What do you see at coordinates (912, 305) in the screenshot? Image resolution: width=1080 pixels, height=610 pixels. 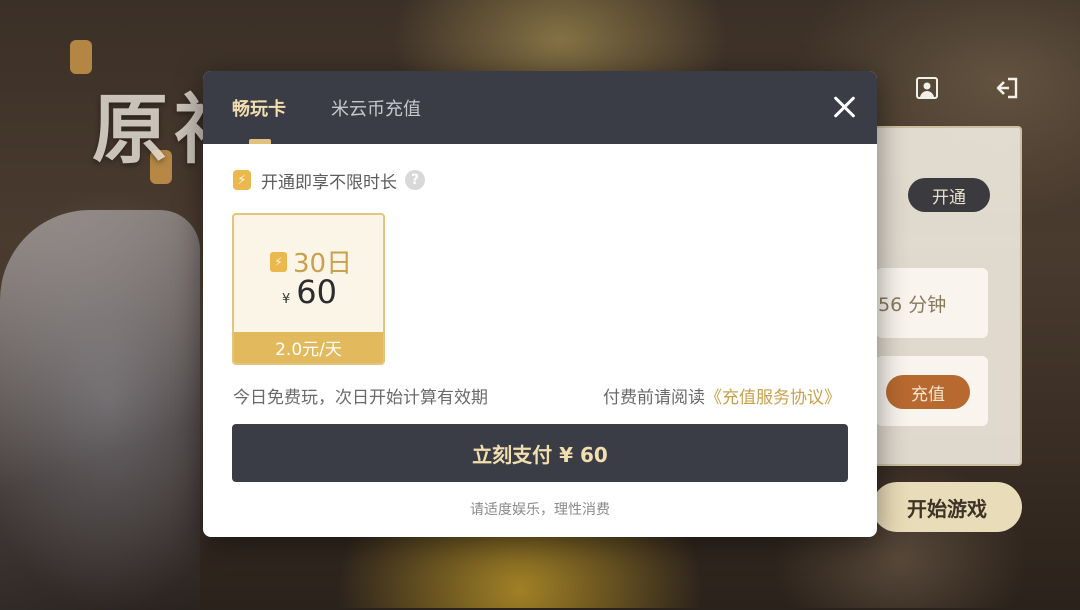 I see `remaining-time-text: 56 分钟` at bounding box center [912, 305].